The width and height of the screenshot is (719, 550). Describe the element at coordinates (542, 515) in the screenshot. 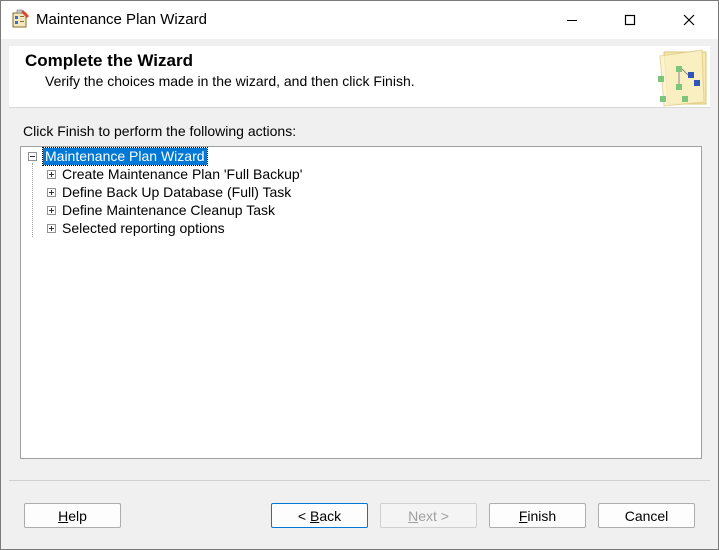

I see `finish-label-rest: inish` at that location.